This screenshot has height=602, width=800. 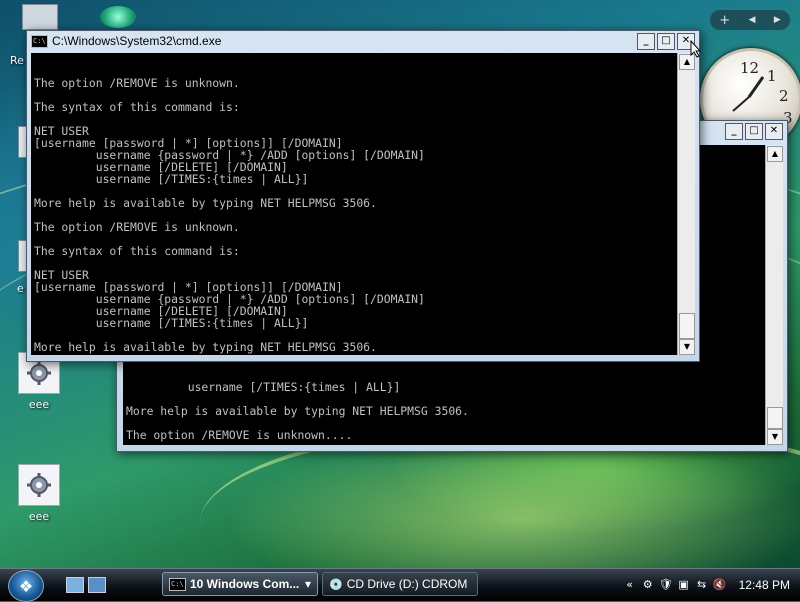 What do you see at coordinates (40, 17) in the screenshot?
I see `recycle-bin-icon` at bounding box center [40, 17].